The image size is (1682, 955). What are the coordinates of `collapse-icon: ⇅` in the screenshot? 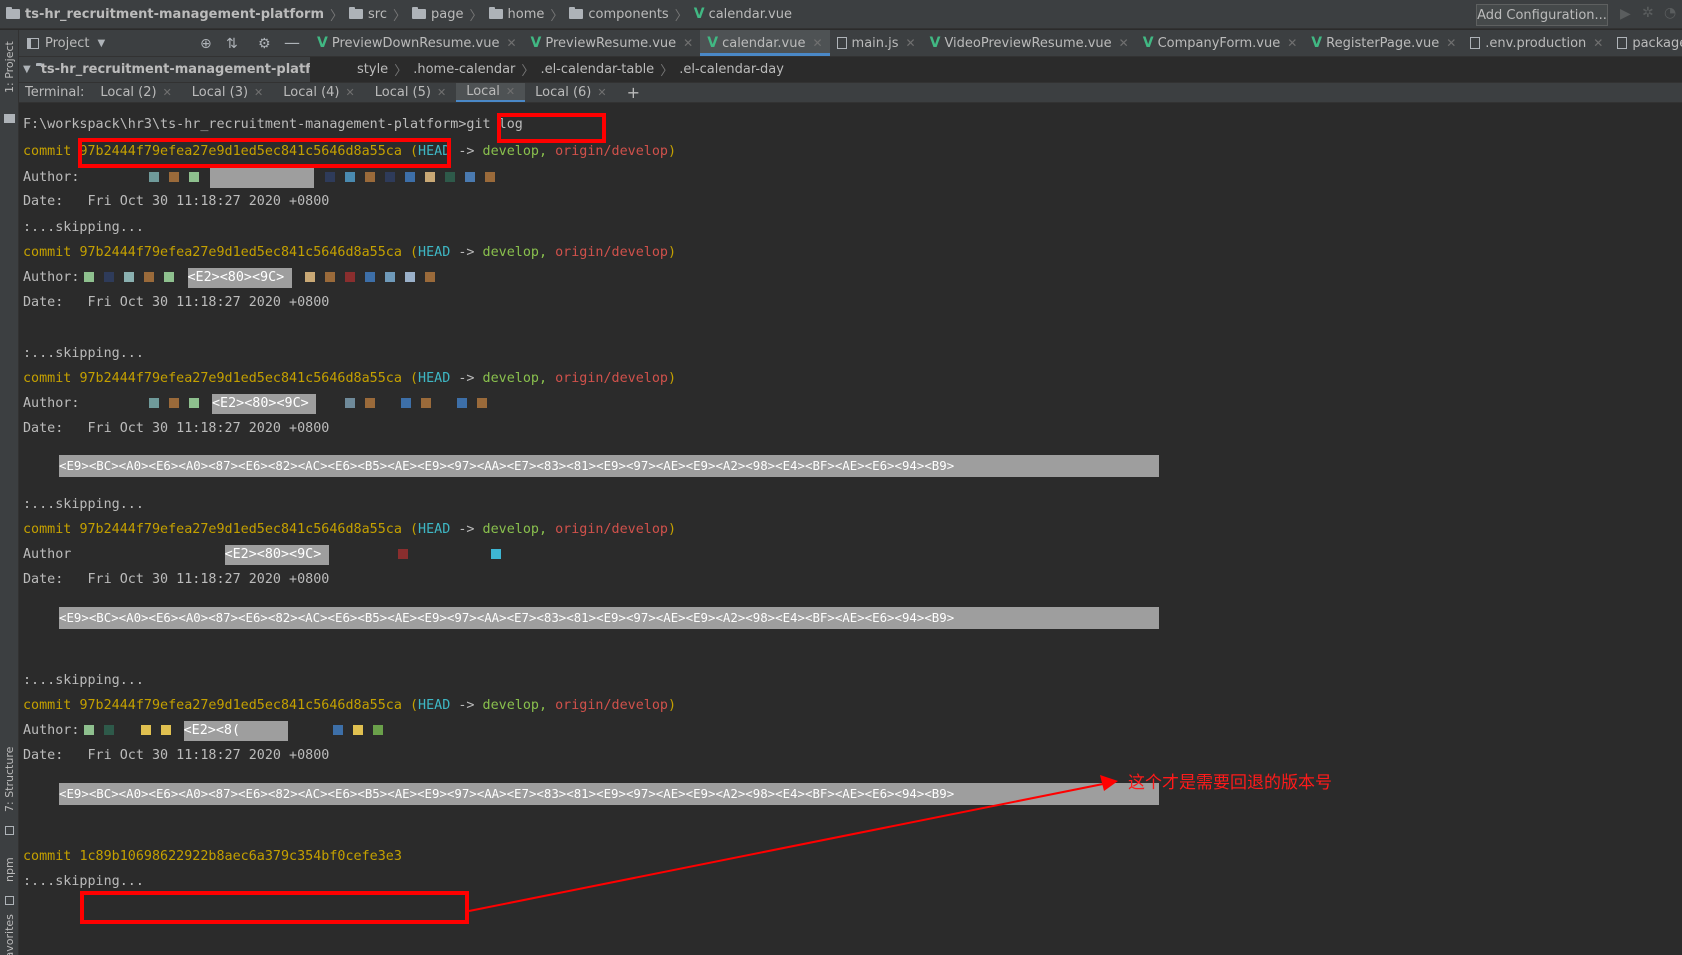 It's located at (232, 44).